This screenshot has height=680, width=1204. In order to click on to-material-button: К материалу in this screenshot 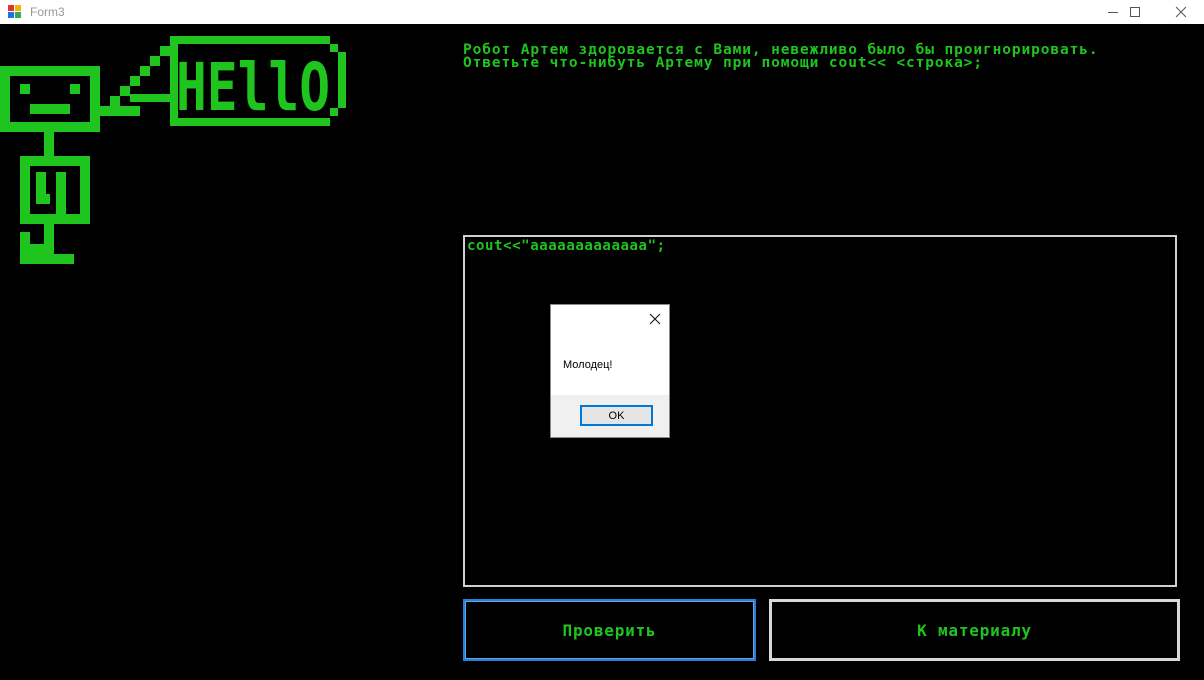, I will do `click(974, 630)`.